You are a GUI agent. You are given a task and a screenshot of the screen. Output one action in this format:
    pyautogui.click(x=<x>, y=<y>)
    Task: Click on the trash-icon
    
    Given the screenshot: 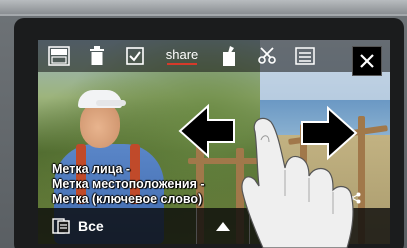 What is the action you would take?
    pyautogui.click(x=97, y=56)
    